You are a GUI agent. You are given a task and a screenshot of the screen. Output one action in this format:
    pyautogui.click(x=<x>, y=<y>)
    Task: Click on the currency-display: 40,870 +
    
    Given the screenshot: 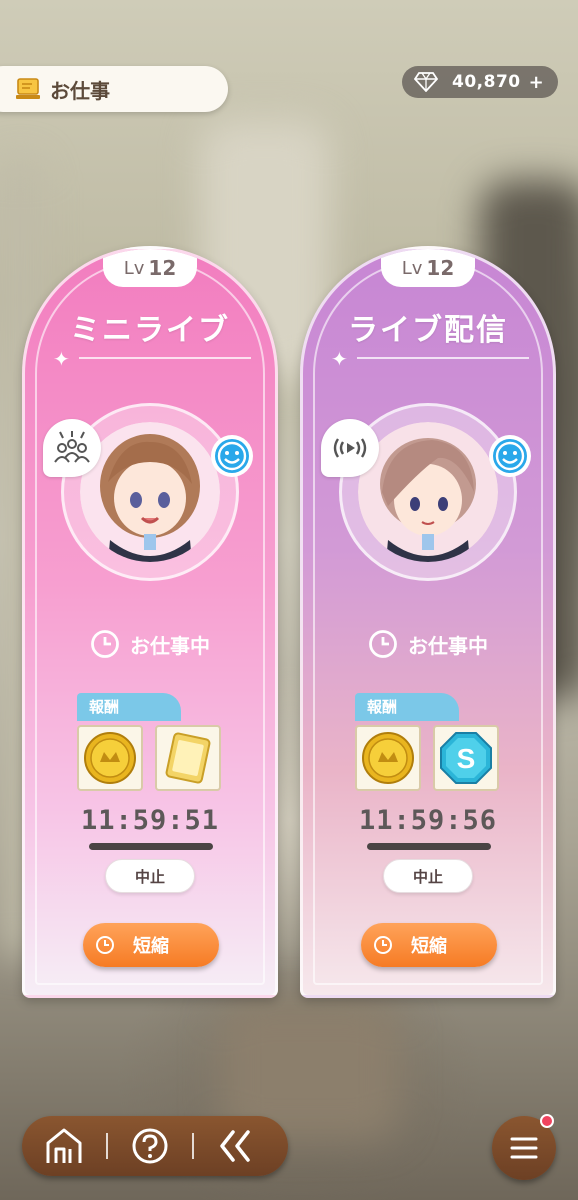 What is the action you would take?
    pyautogui.click(x=480, y=82)
    